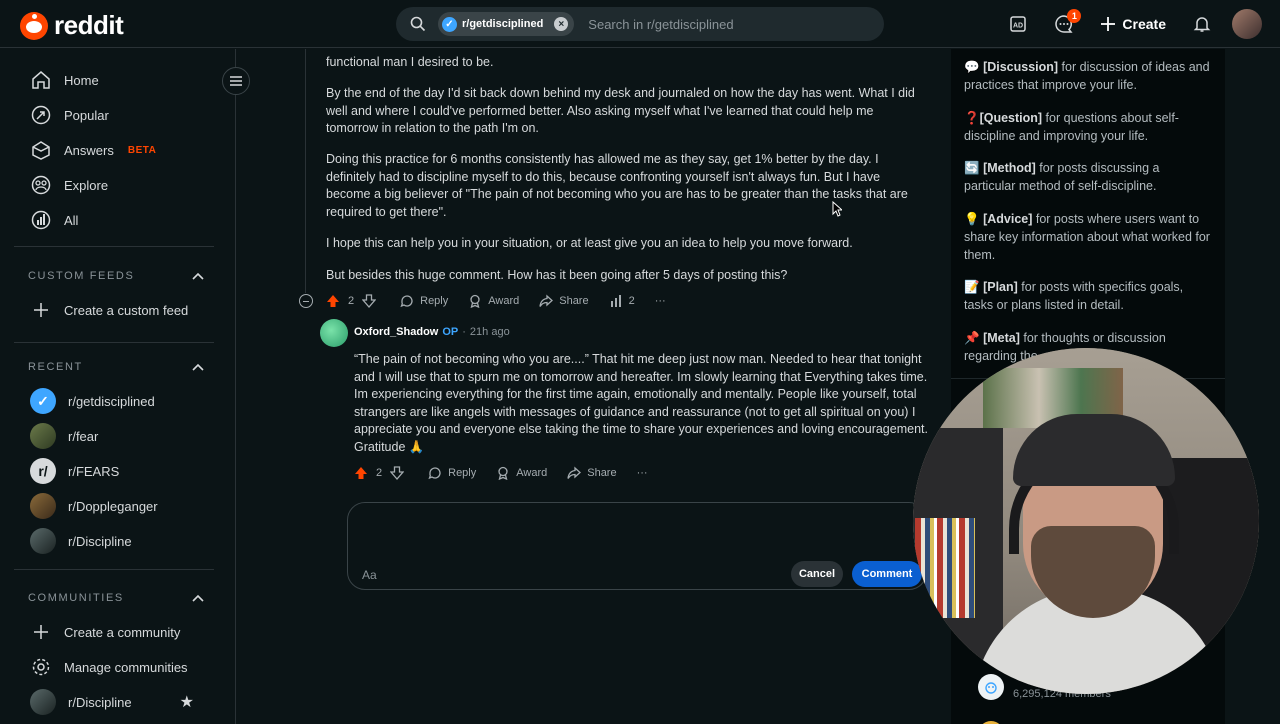 The height and width of the screenshot is (724, 1280). What do you see at coordinates (116, 115) in the screenshot?
I see `nav-popular: Popular` at bounding box center [116, 115].